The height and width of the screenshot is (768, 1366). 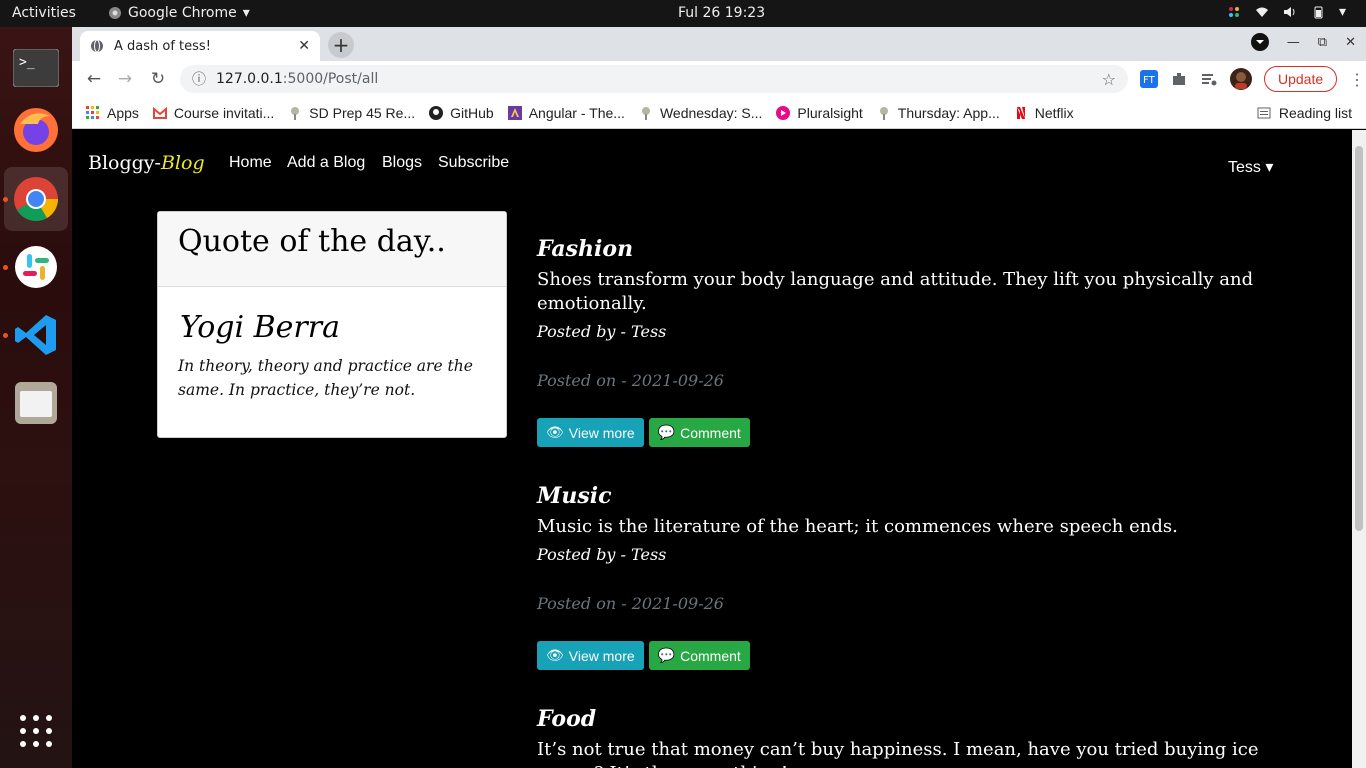 I want to click on pluralsight-icon, so click(x=783, y=112).